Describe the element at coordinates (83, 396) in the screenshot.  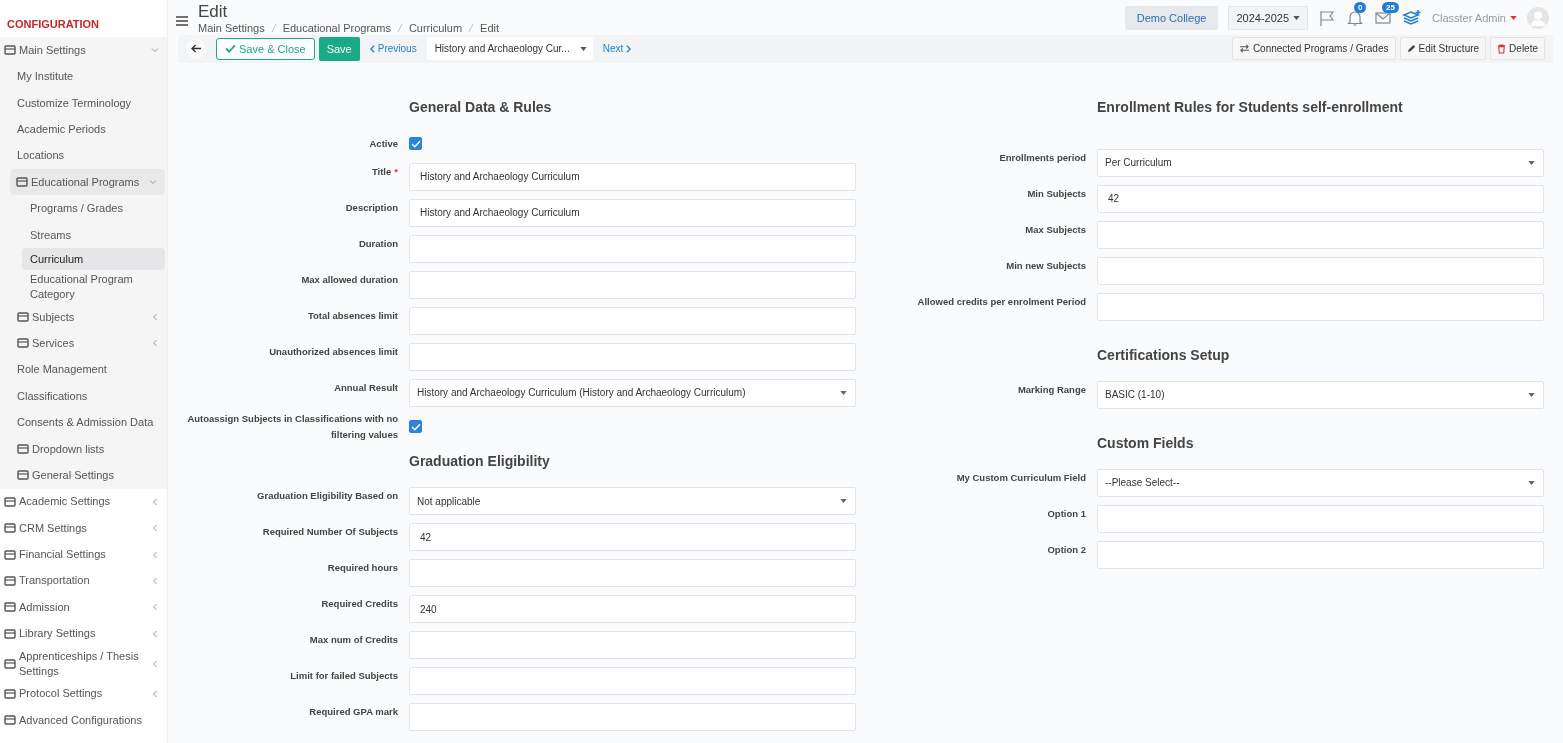
I see `sidebar-item: Classifications` at that location.